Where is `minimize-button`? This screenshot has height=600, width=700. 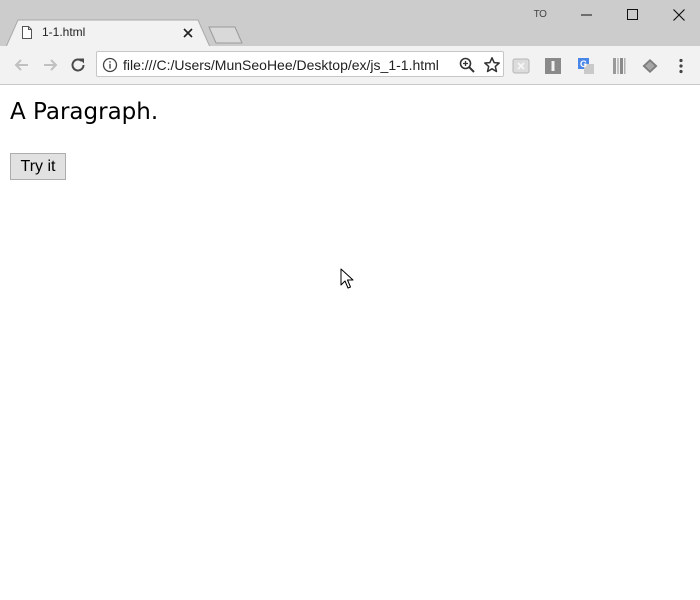
minimize-button is located at coordinates (587, 15).